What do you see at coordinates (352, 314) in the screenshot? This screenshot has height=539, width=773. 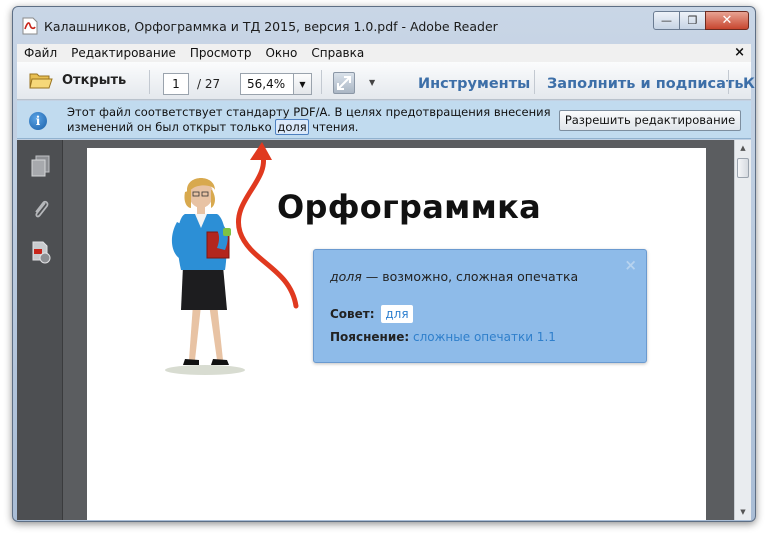 I see `advice-label: Совет:` at bounding box center [352, 314].